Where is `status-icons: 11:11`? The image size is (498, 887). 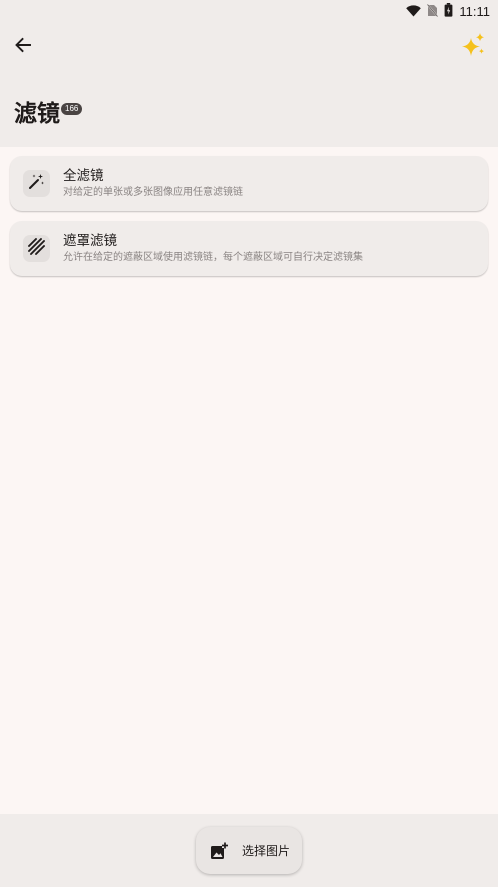 status-icons: 11:11 is located at coordinates (448, 11).